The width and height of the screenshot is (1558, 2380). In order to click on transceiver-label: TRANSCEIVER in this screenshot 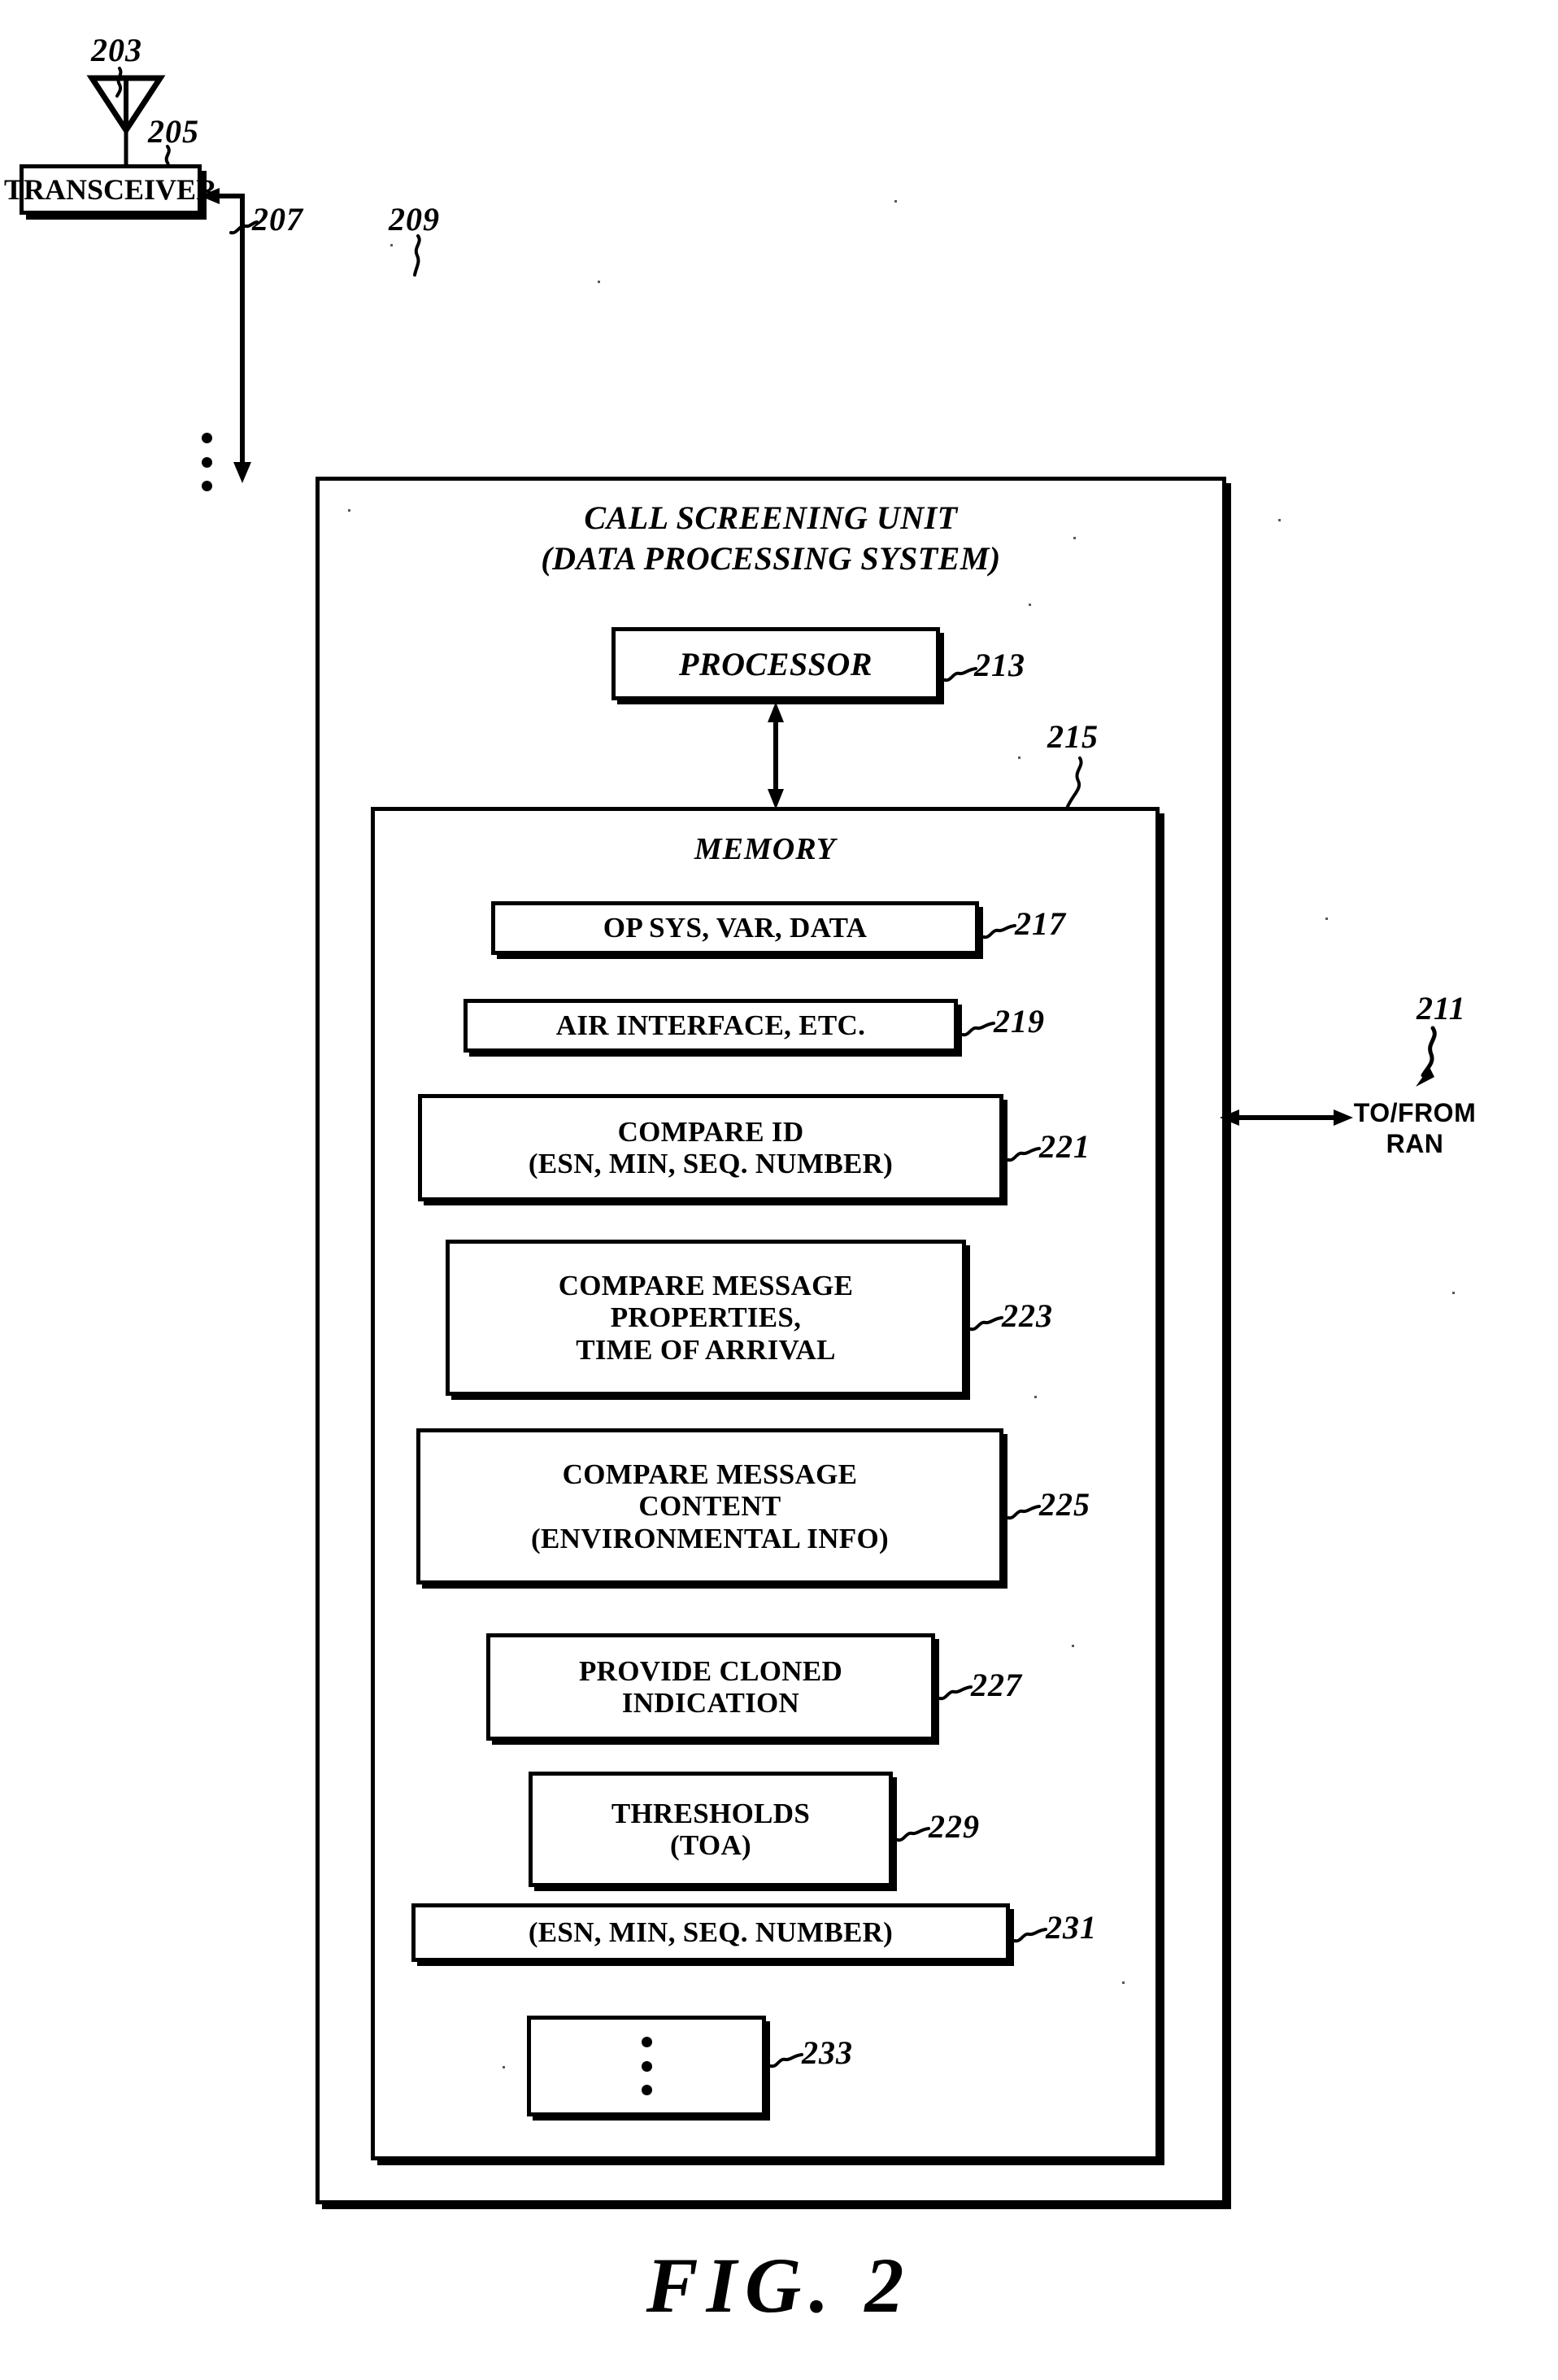, I will do `click(110, 189)`.